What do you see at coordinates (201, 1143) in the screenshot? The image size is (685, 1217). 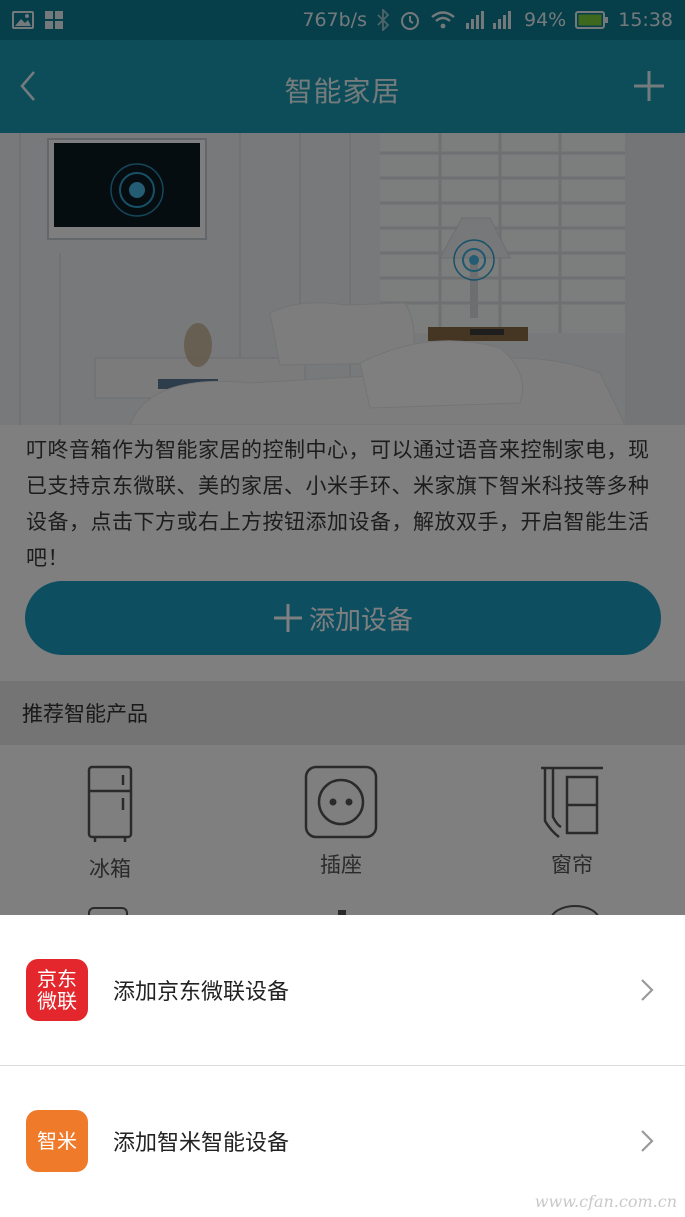 I see `option-label: 添加智米智能设备` at bounding box center [201, 1143].